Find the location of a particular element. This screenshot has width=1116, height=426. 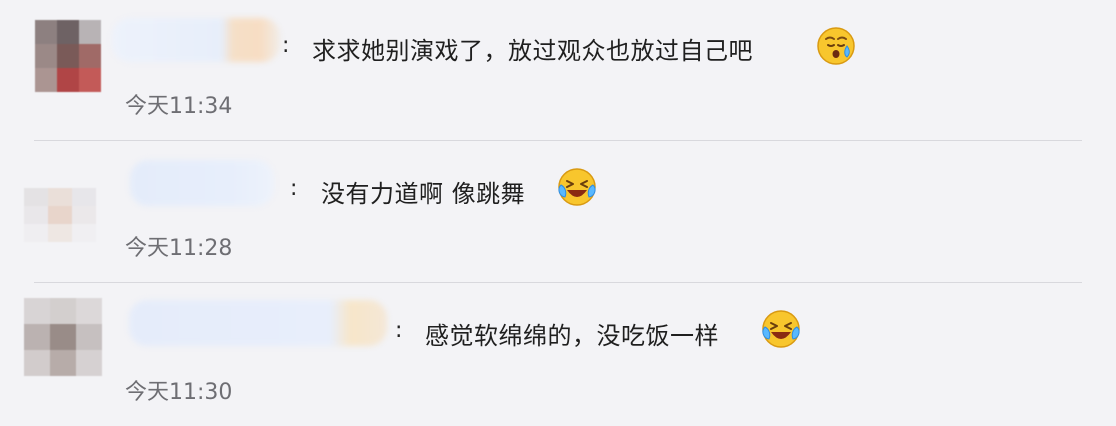

comment-text: 没有力道啊 像跳舞 is located at coordinates (423, 194).